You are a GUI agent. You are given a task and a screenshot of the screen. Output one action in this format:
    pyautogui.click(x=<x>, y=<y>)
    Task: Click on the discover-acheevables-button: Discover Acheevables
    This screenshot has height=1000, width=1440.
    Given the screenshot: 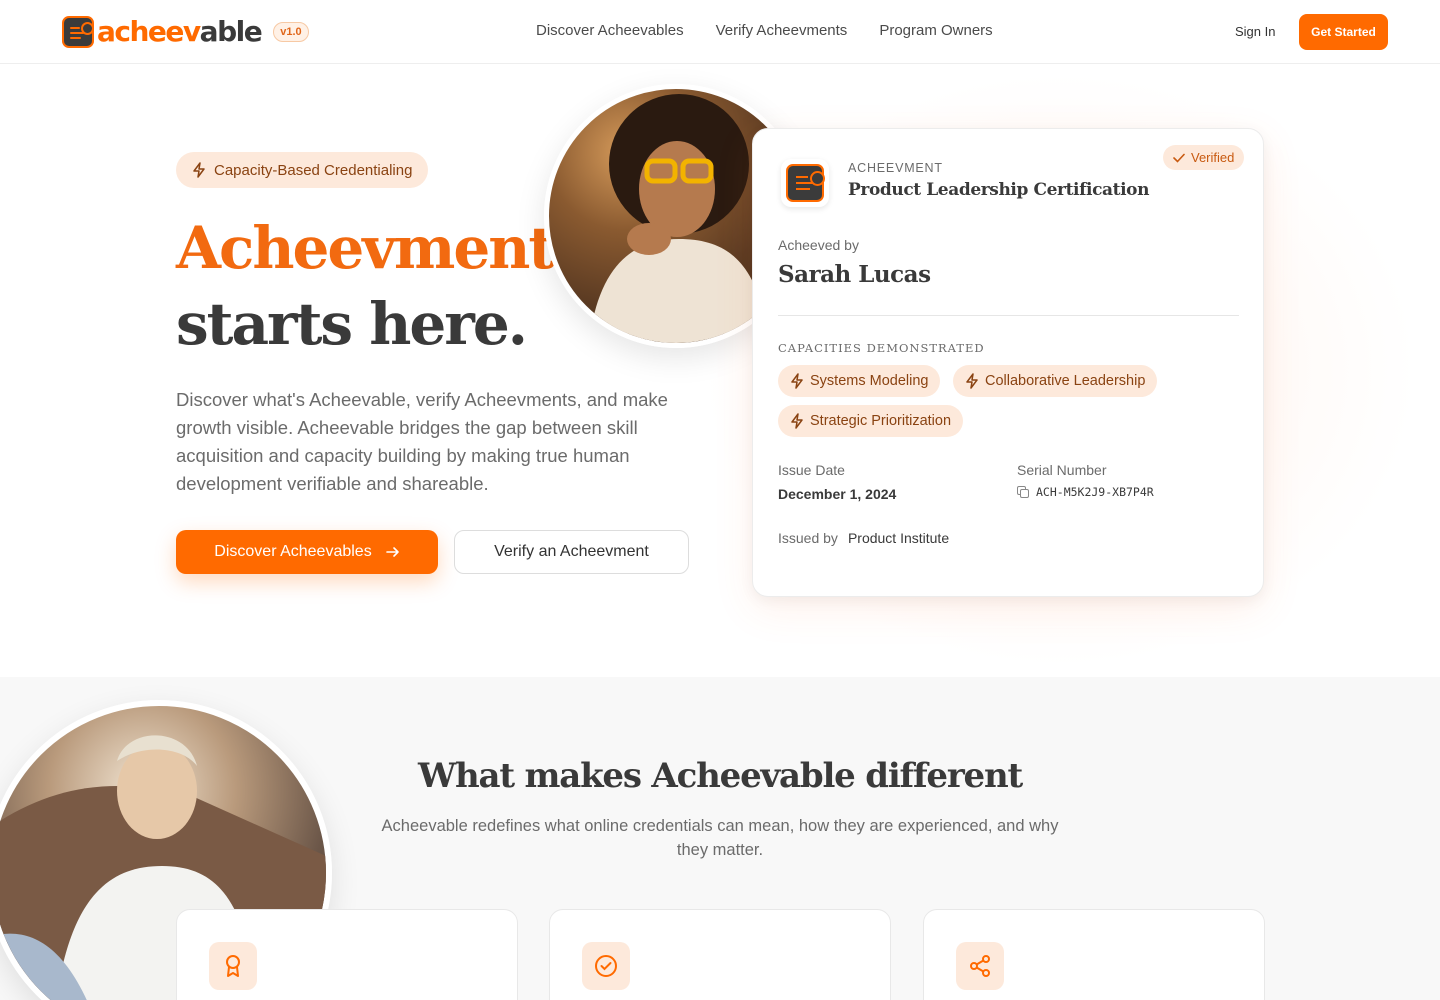 What is the action you would take?
    pyautogui.click(x=307, y=552)
    